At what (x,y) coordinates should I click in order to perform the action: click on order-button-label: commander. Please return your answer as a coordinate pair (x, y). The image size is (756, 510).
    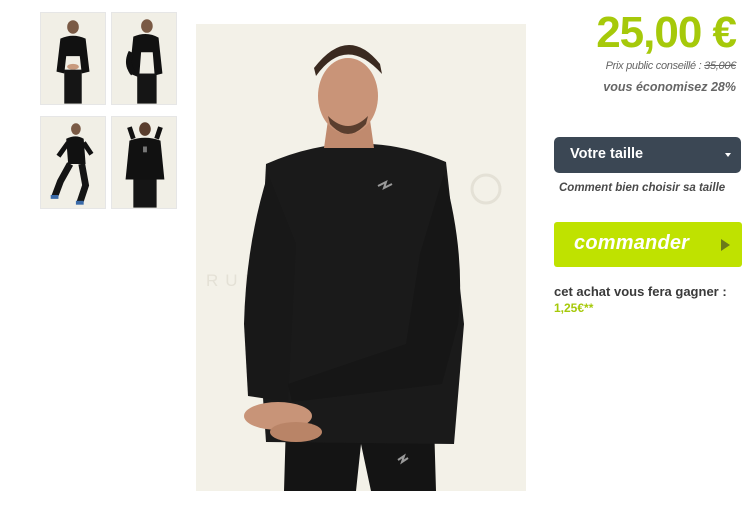
    Looking at the image, I should click on (632, 243).